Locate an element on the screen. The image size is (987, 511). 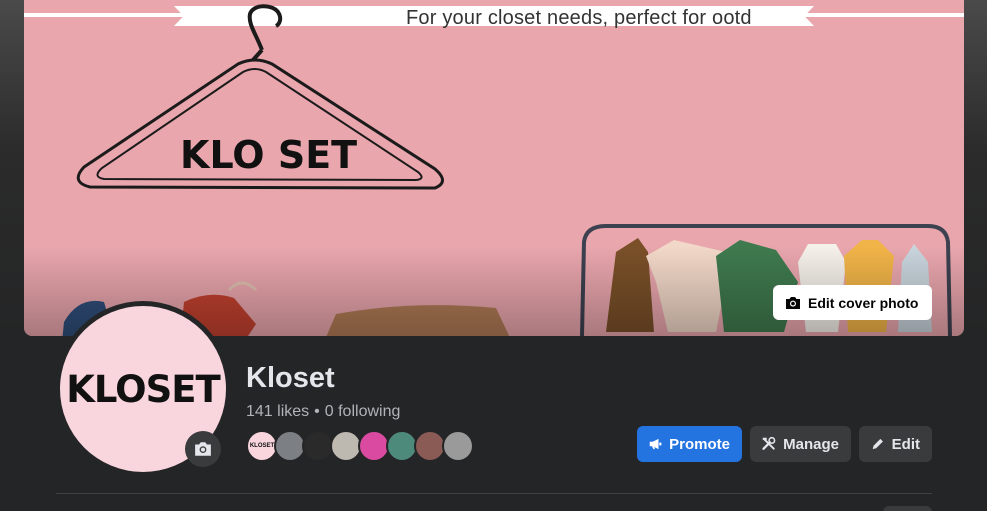
likes-count: 141 likes is located at coordinates (277, 412).